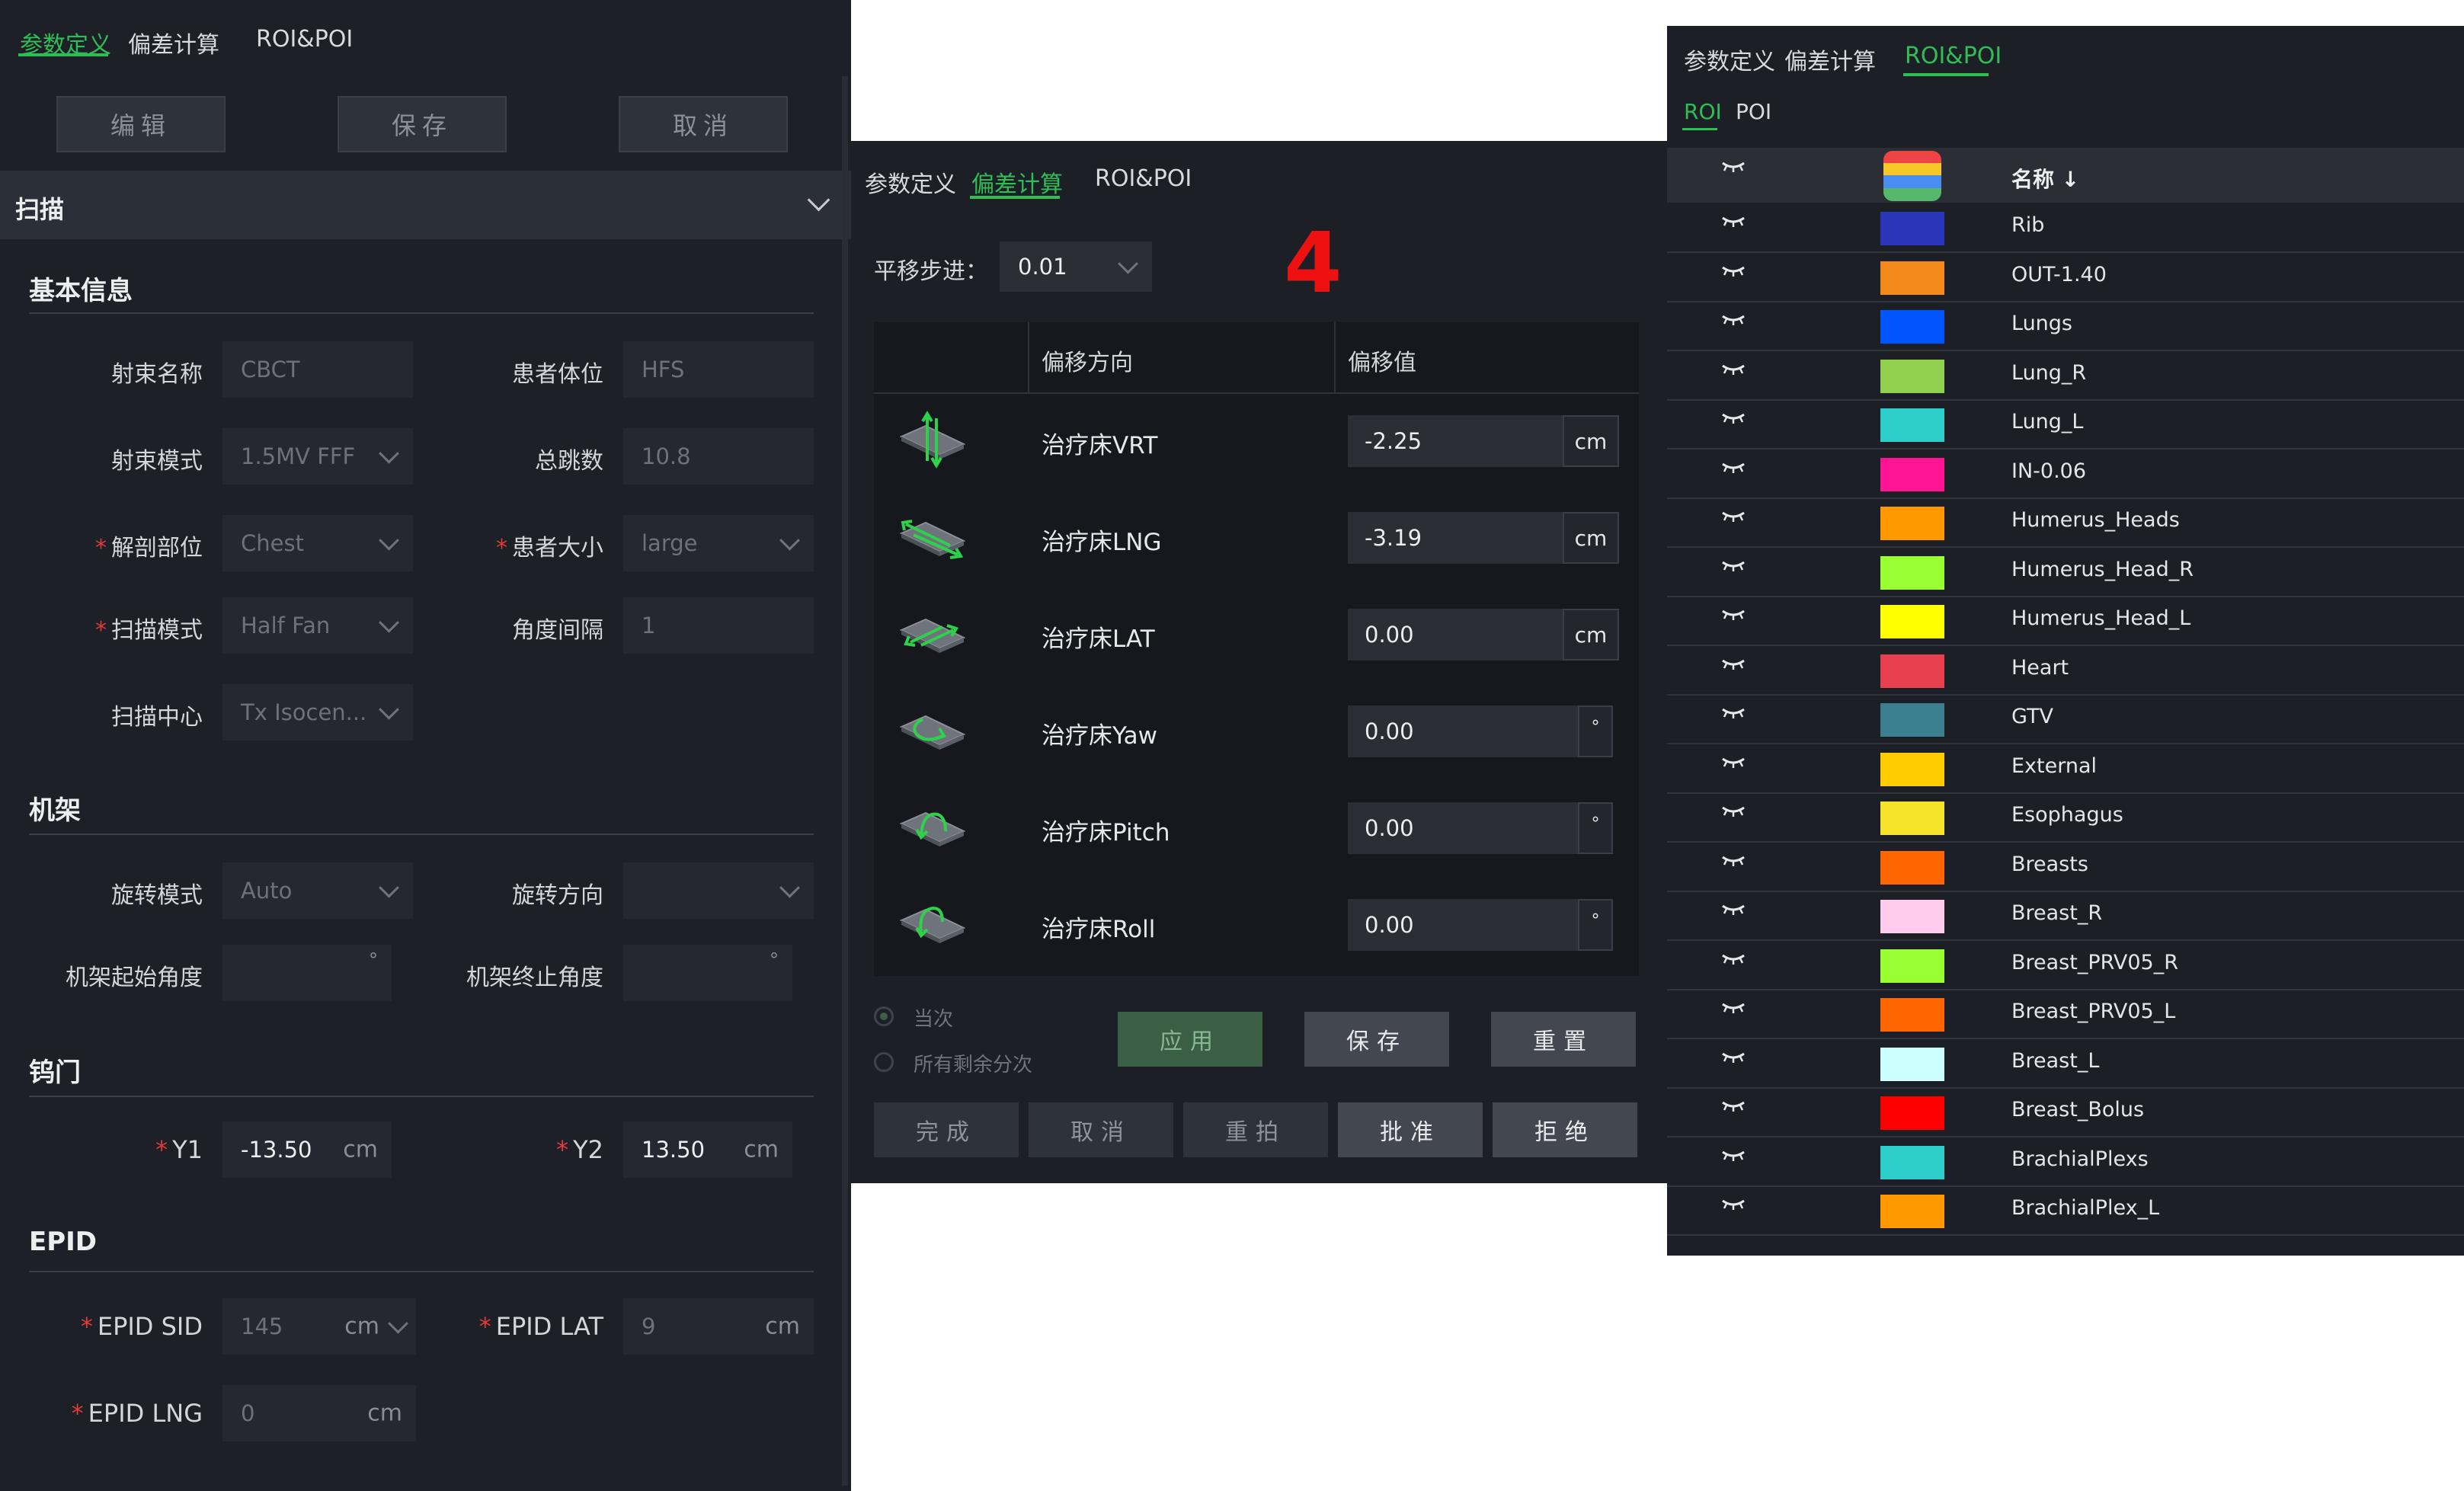 The height and width of the screenshot is (1491, 2464). I want to click on roi-row: Lung_R, so click(2065, 375).